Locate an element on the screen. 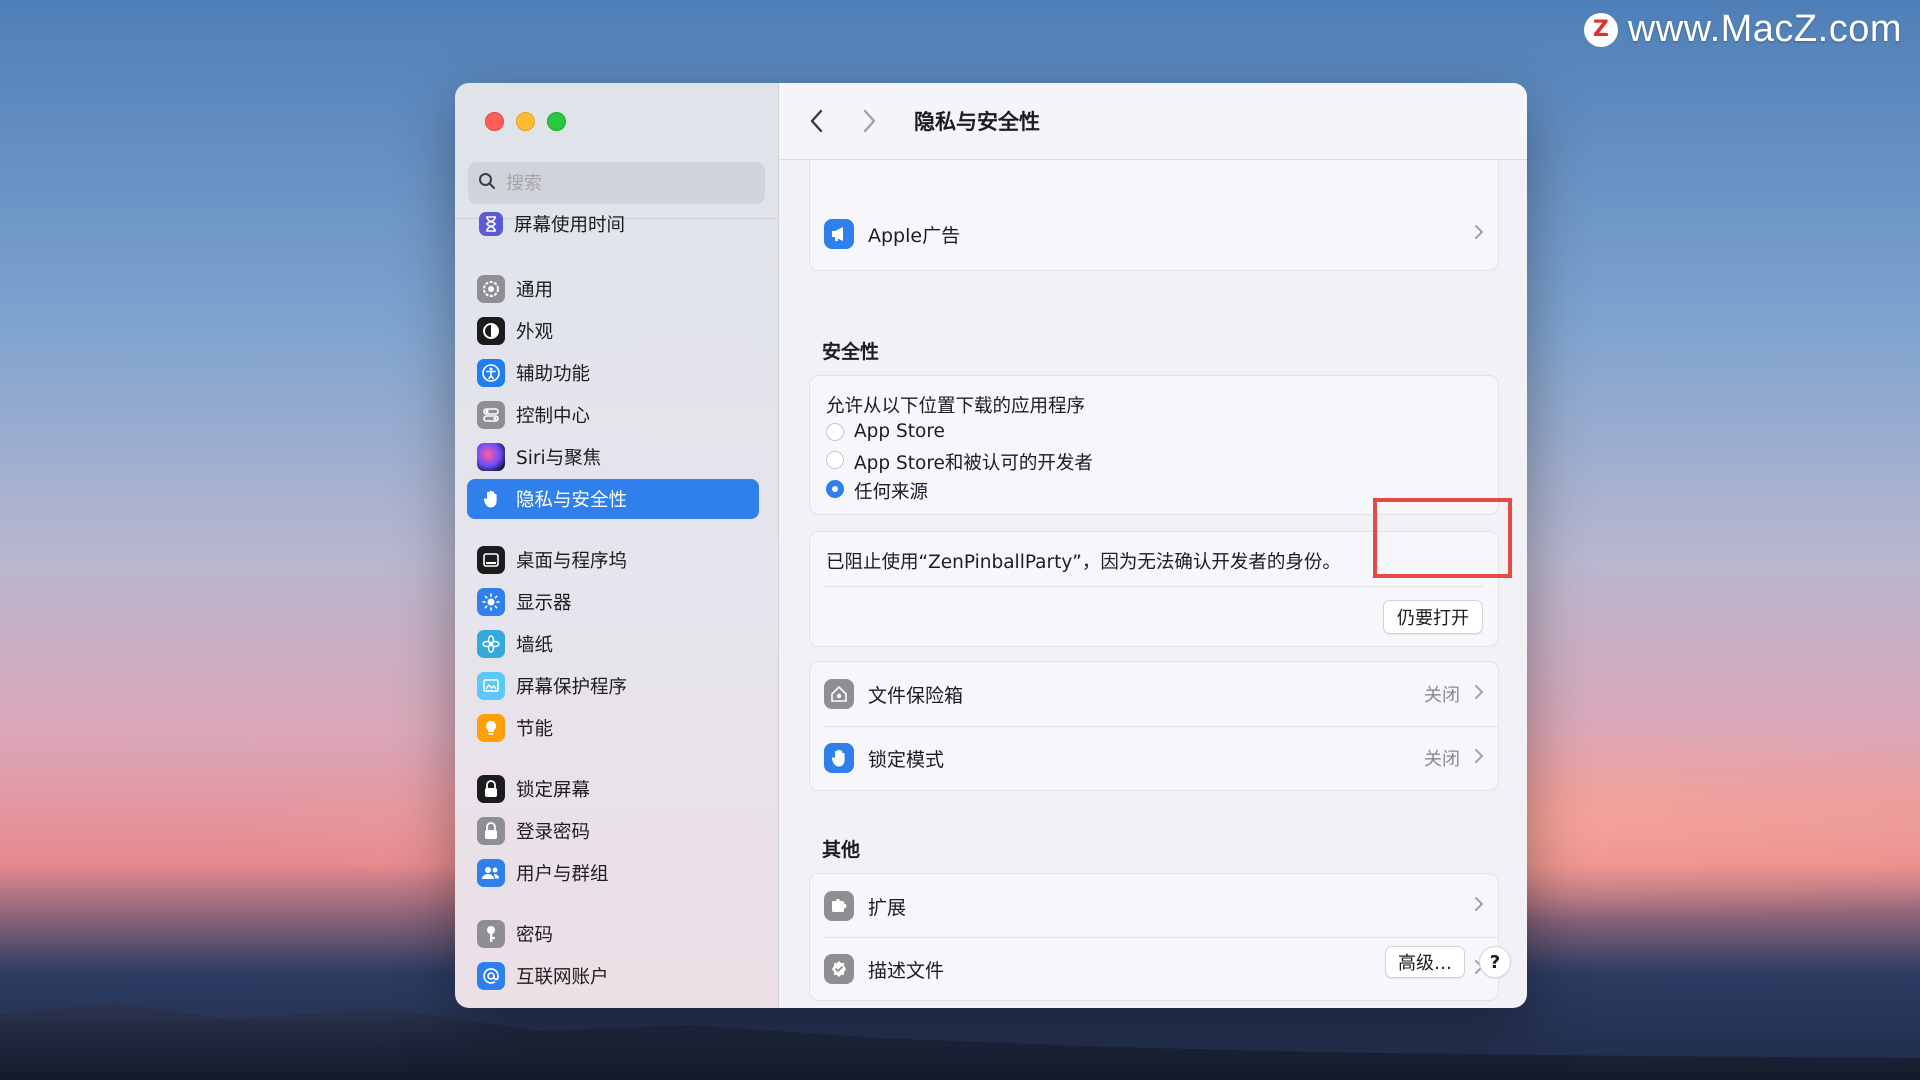  sidebar-item-label: 桌面与程序坞 is located at coordinates (572, 561).